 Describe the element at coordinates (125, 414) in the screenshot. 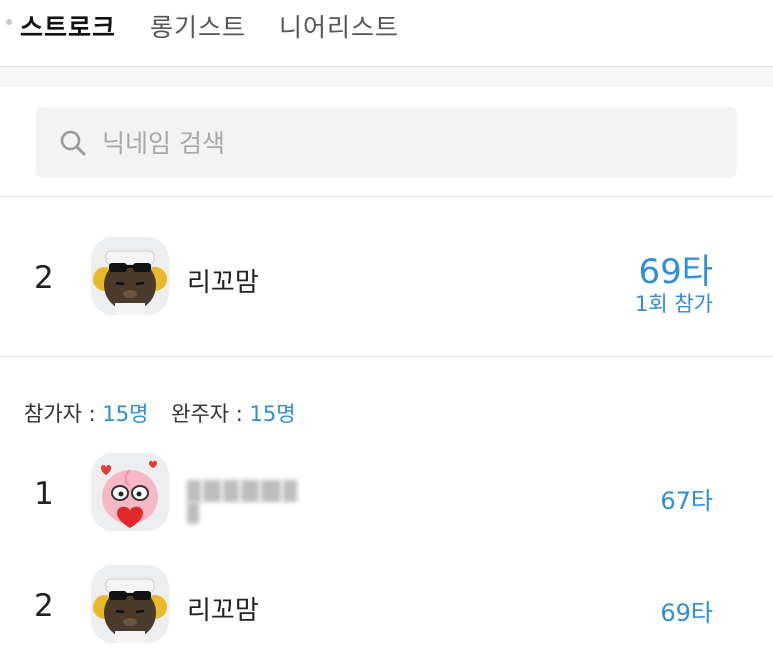

I see `participants-count: 15명` at that location.